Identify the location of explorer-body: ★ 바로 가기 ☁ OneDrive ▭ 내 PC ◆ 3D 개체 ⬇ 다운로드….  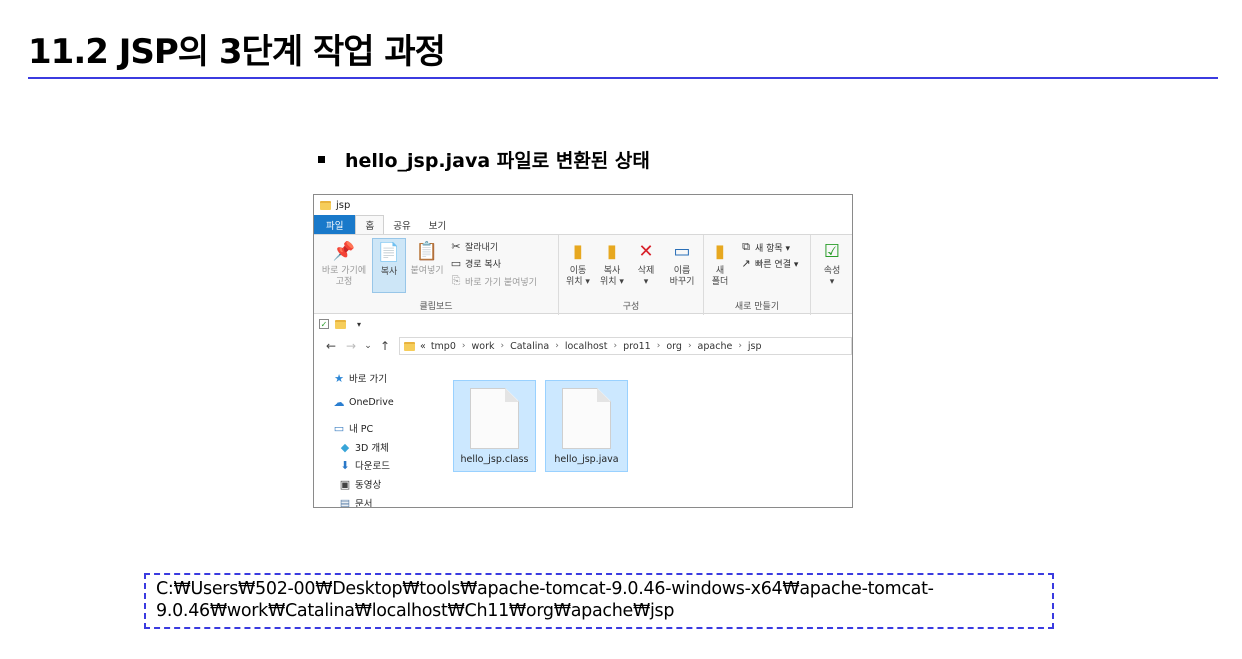
(583, 433).